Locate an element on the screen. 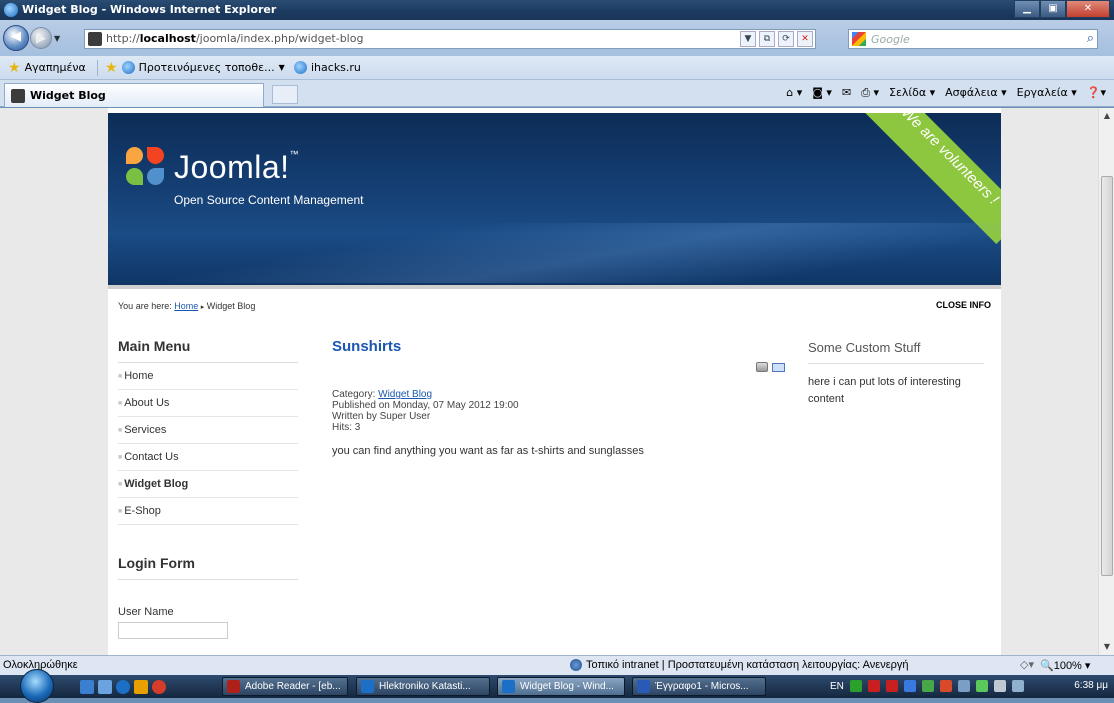 This screenshot has height=703, width=1114. window-title: Widget Blog - Windows Internet Explorer is located at coordinates (149, 9).